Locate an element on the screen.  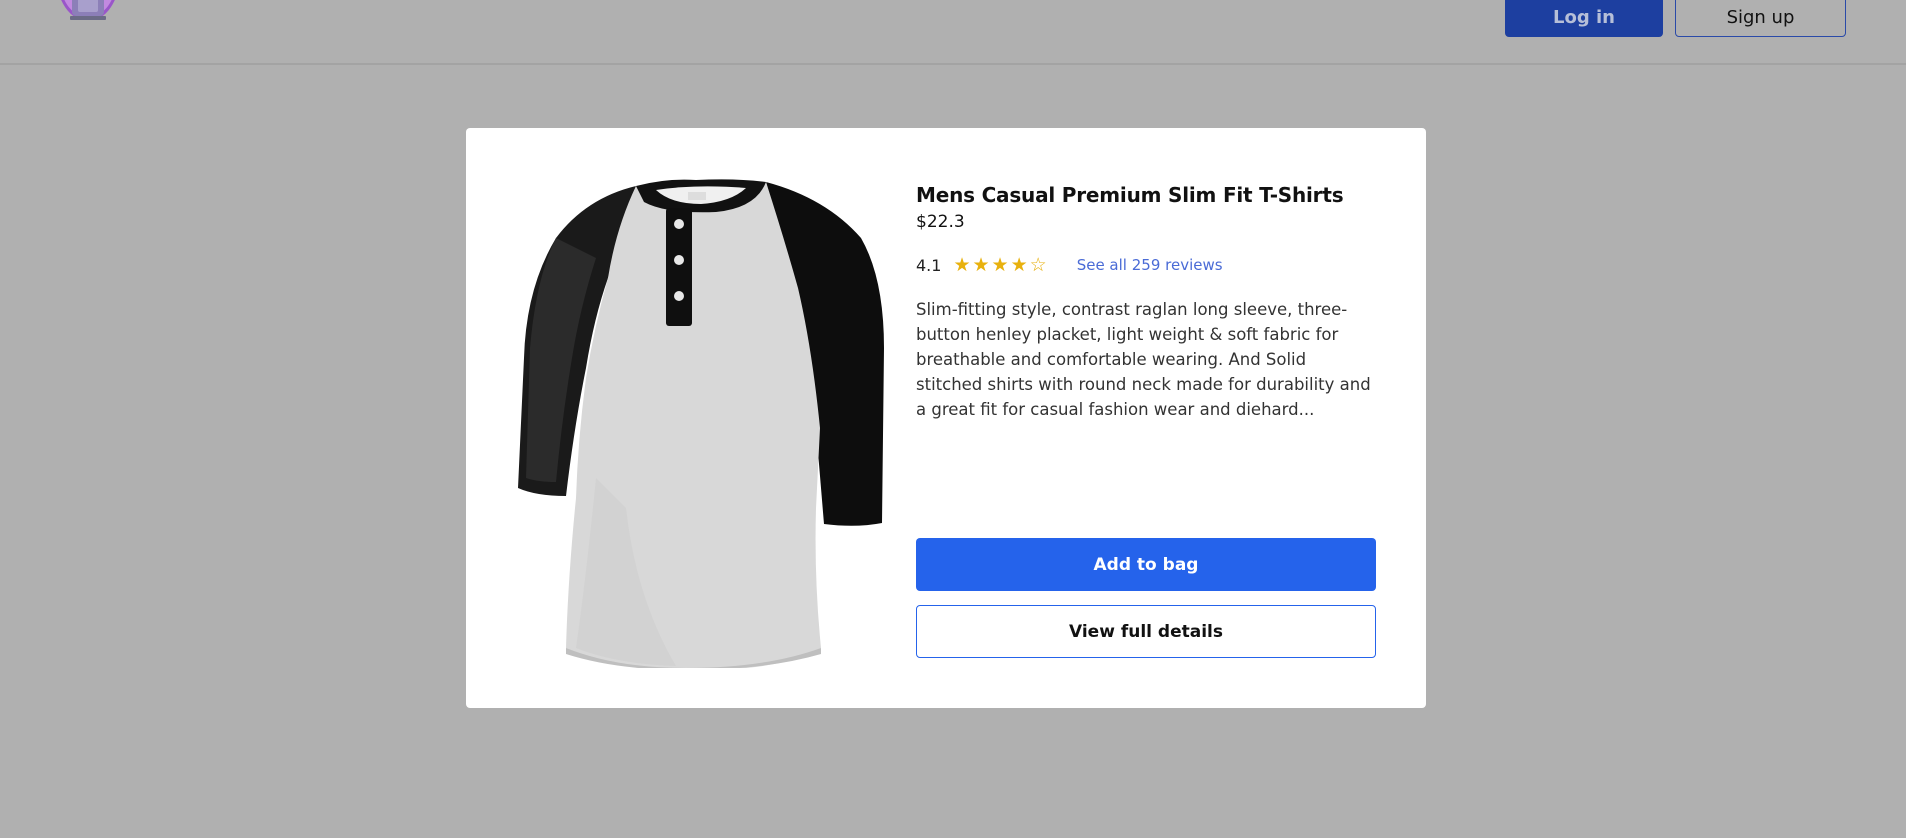
product-title: Mens Casual Premium Slim Fit T-Shirts is located at coordinates (1130, 195).